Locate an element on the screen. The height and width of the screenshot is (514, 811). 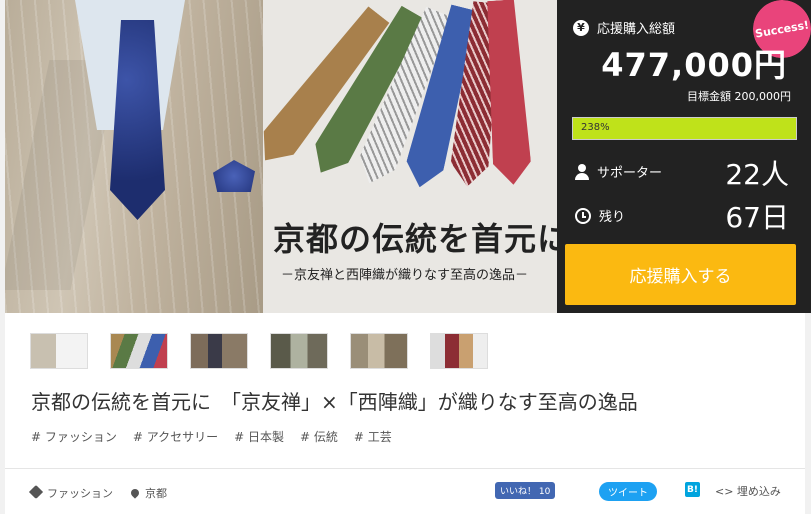
tag-link: # 伝統 is located at coordinates (319, 436).